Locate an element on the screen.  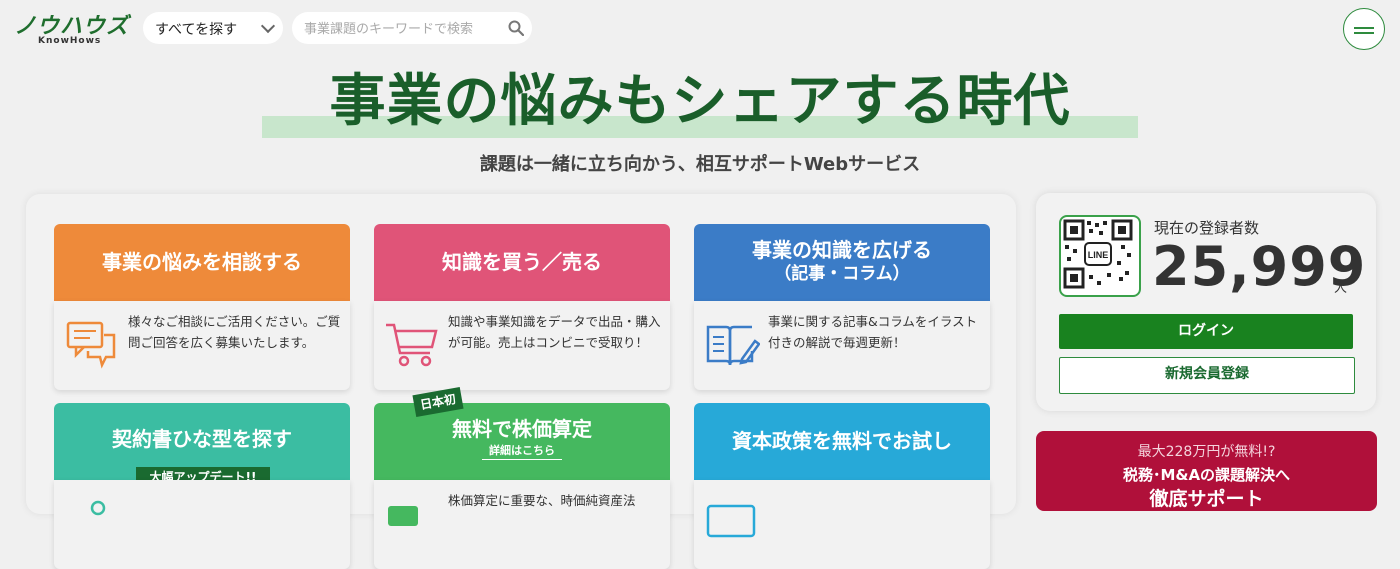
calculator-icon is located at coordinates (403, 516).